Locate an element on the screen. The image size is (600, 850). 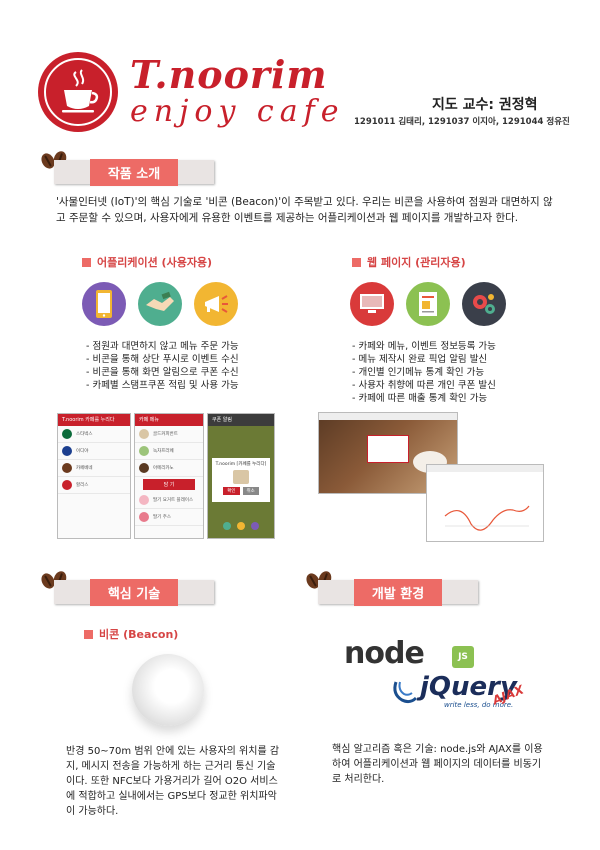
list-item: 카페에 따른 매출 통계 확인 가능 is located at coordinates (424, 398).